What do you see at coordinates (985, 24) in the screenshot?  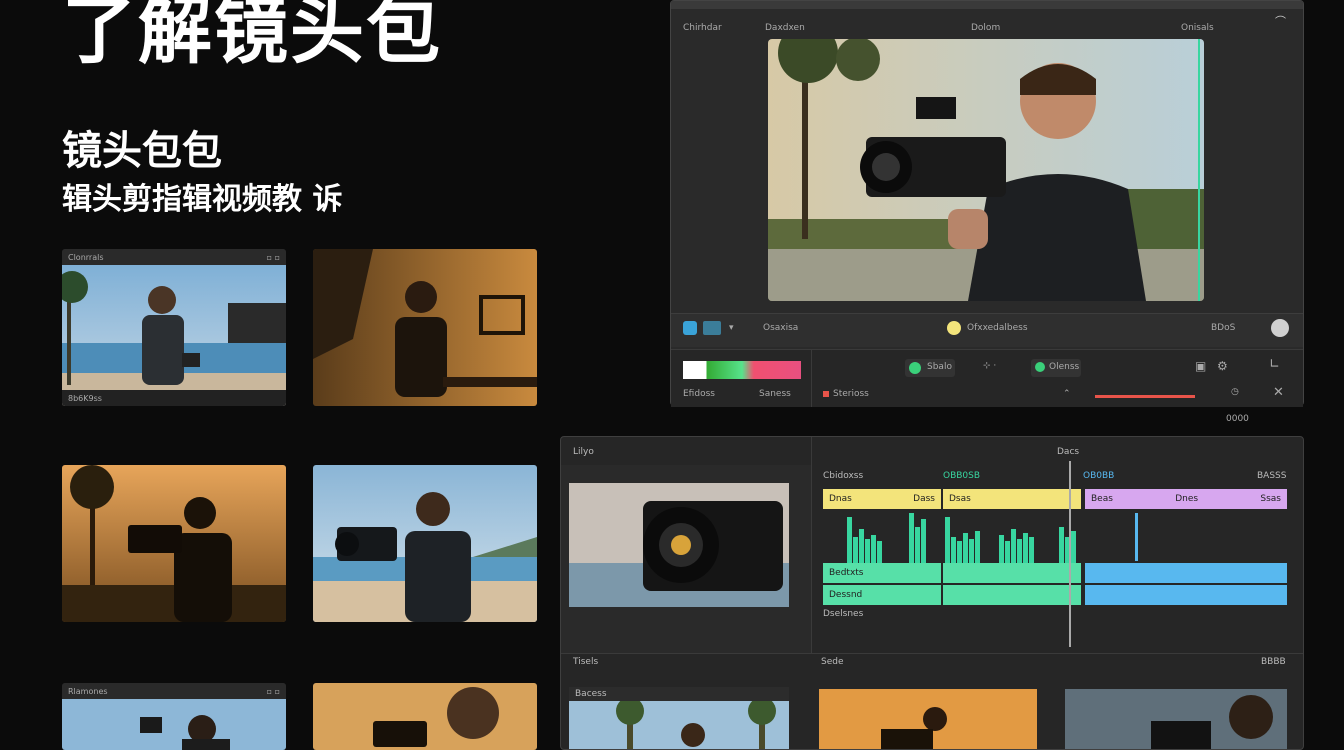 I see `menu-item: Dolom` at bounding box center [985, 24].